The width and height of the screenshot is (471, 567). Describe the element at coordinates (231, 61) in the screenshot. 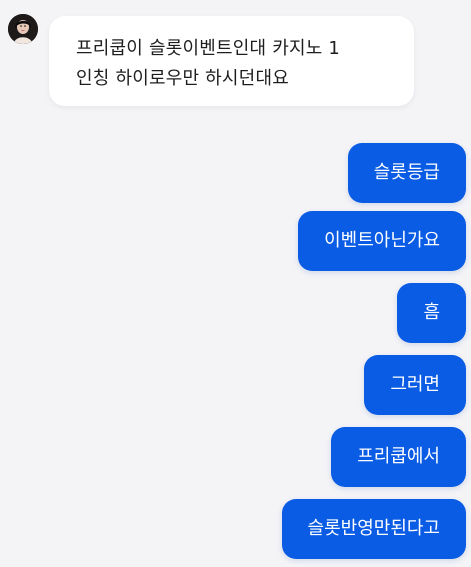

I see `incoming-message: 프리쿱이 슬롯이벤트인대 카지노 1 인칭 하이로우만 하시던대요` at that location.